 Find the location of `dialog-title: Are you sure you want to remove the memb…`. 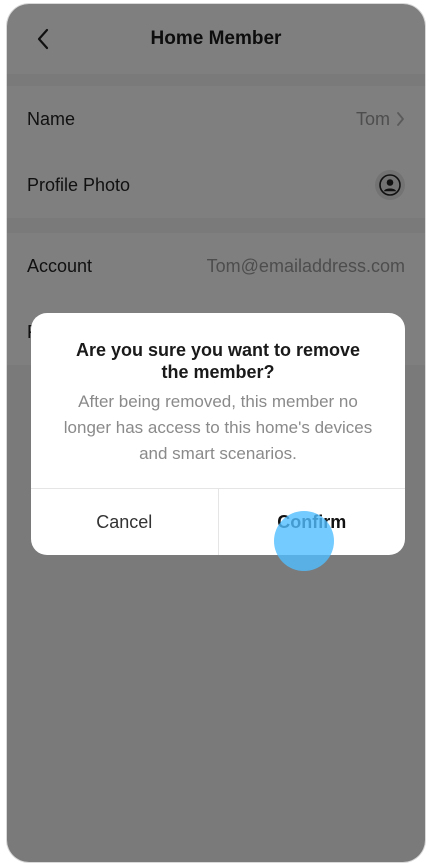

dialog-title: Are you sure you want to remove the memb… is located at coordinates (218, 361).